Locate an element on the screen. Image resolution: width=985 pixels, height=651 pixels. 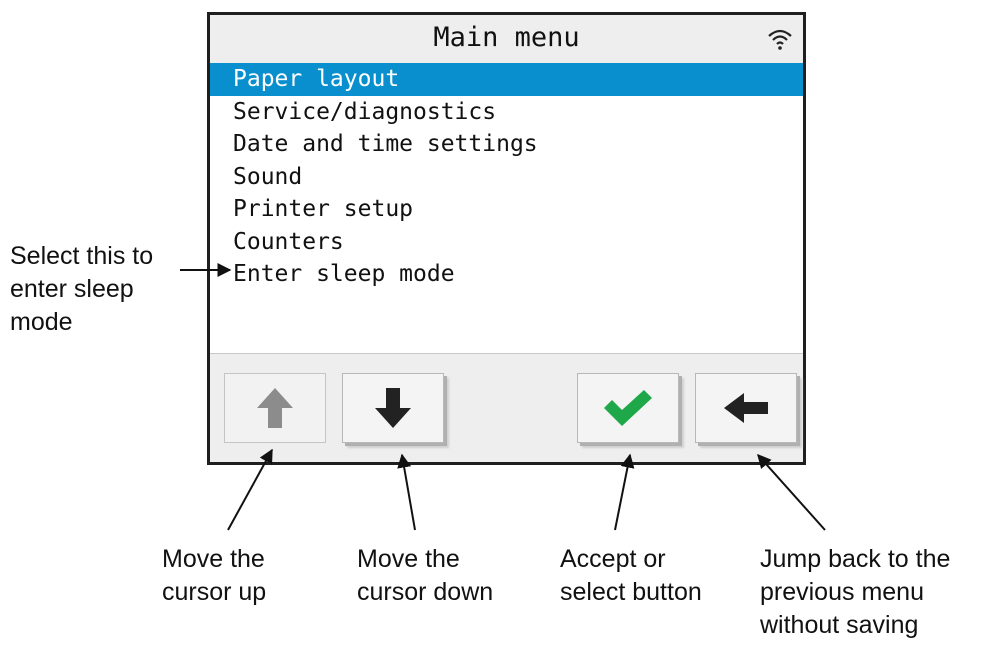
menu-item-sound: Sound is located at coordinates (506, 177).